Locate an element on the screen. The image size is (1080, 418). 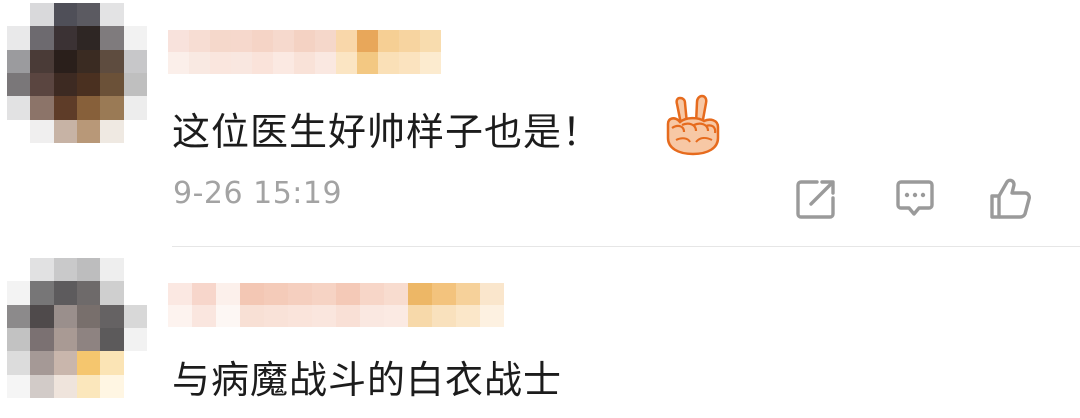
thumbs-up-icon is located at coordinates (1010, 199).